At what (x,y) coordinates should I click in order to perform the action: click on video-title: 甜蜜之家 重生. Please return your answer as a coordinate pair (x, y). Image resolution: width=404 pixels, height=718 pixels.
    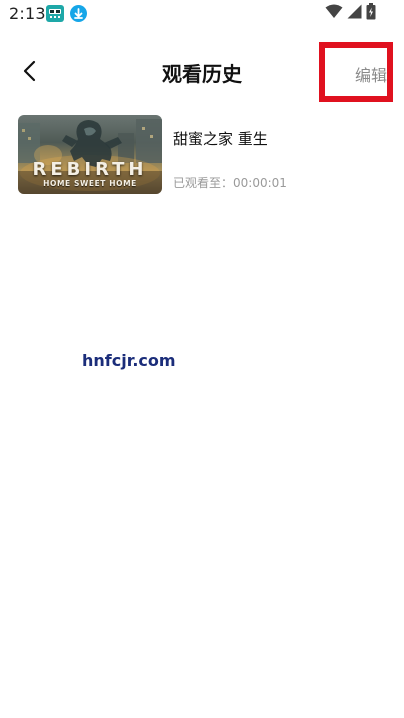
    Looking at the image, I should click on (220, 139).